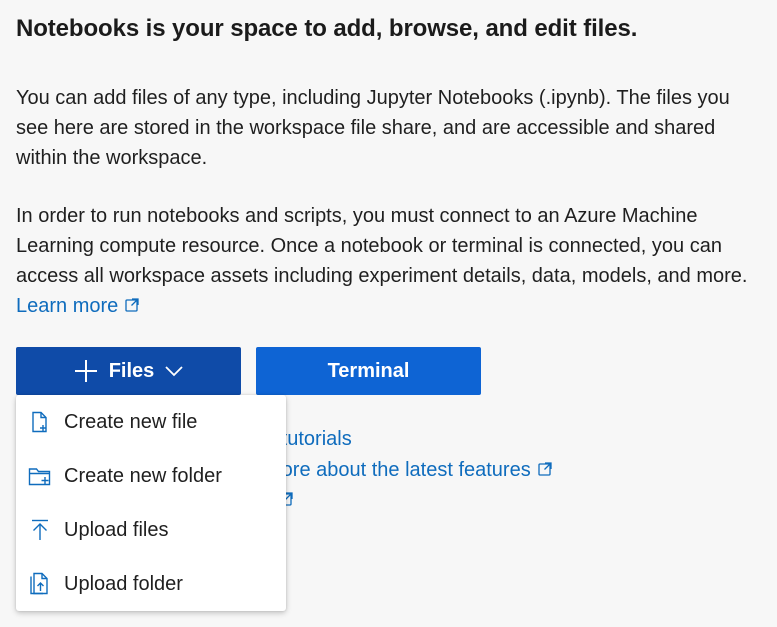 This screenshot has height=627, width=777. I want to click on menu-item-label: Create new file, so click(131, 421).